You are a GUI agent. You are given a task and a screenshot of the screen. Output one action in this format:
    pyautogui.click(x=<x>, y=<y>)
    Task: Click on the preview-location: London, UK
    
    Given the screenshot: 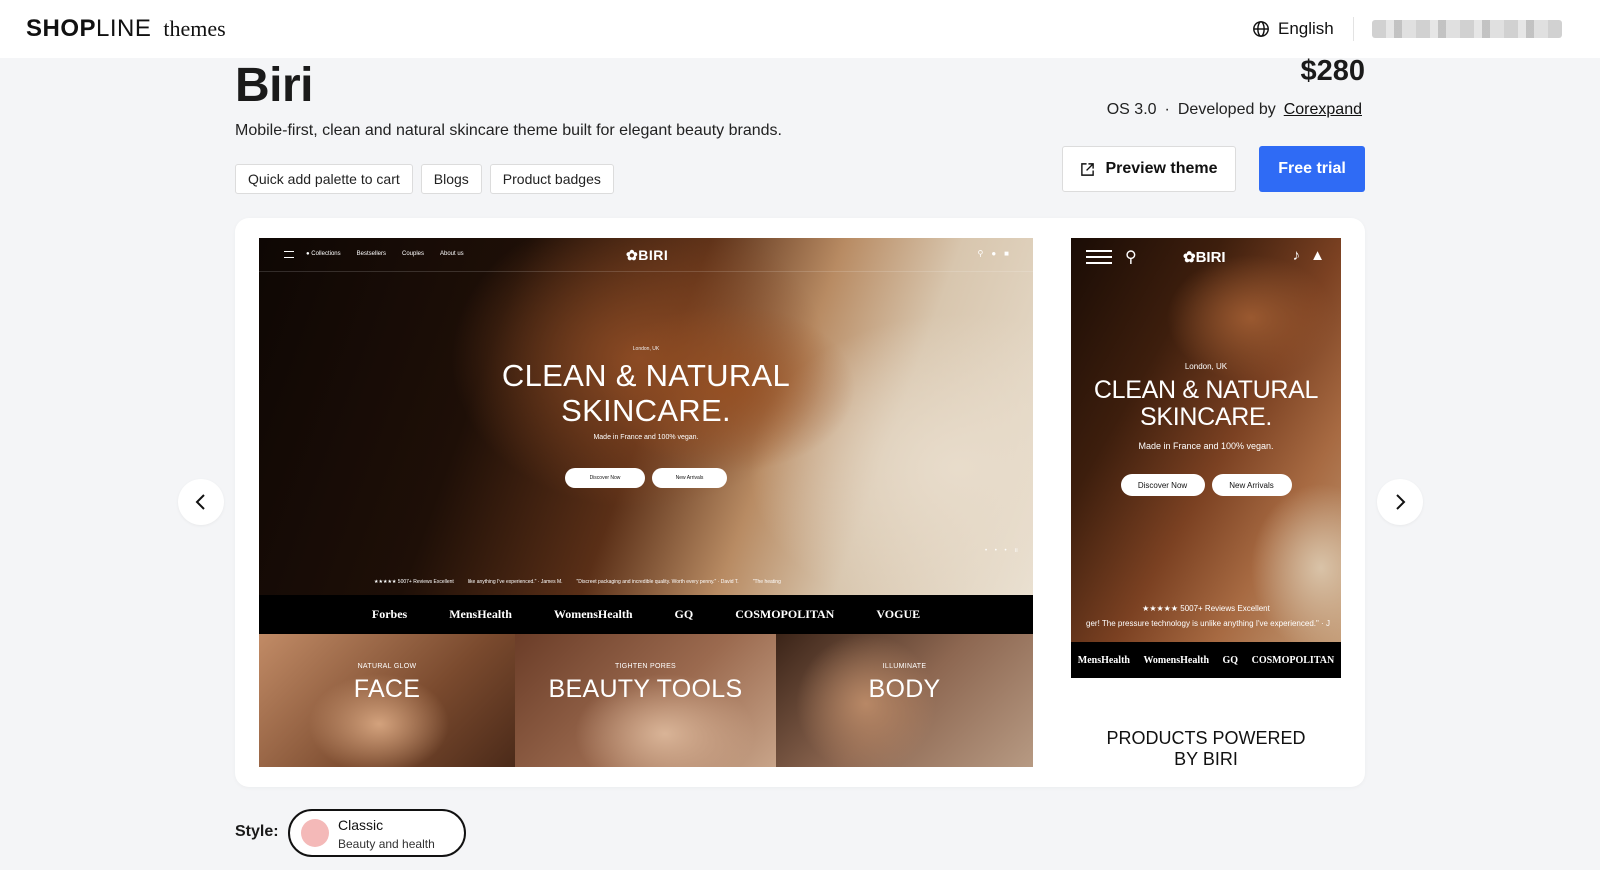 What is the action you would take?
    pyautogui.click(x=646, y=349)
    